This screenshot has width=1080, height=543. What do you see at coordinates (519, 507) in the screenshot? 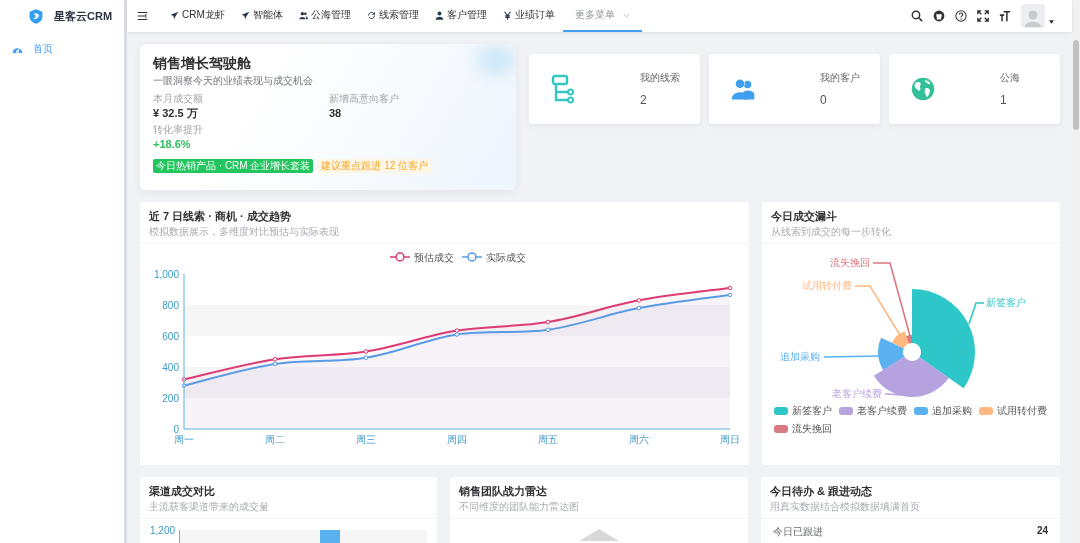
I see `card-subtitle: 不同维度的团队能力雷达图` at bounding box center [519, 507].